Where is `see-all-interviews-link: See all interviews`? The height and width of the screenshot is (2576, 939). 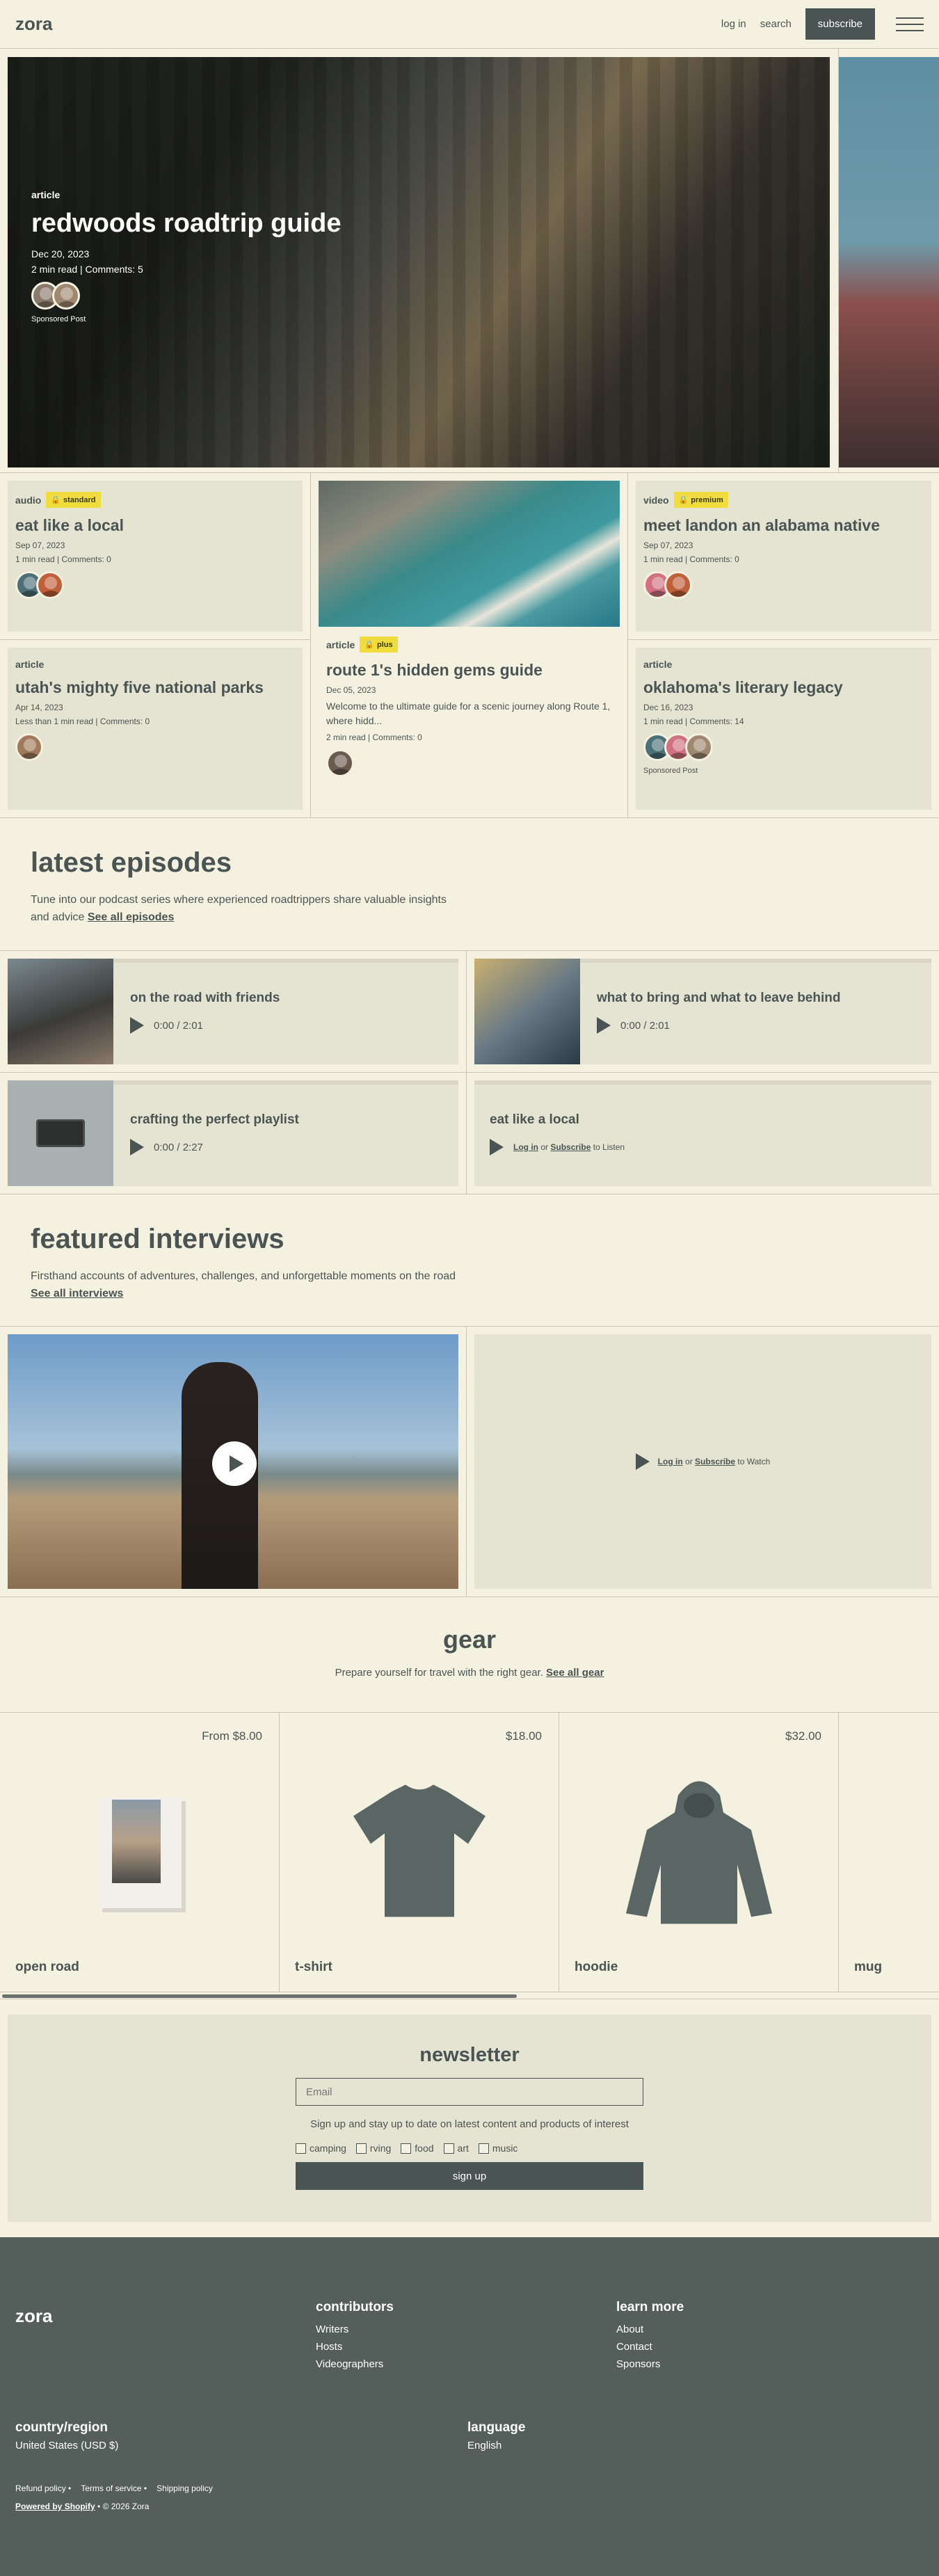
see-all-interviews-link: See all interviews is located at coordinates (77, 1293).